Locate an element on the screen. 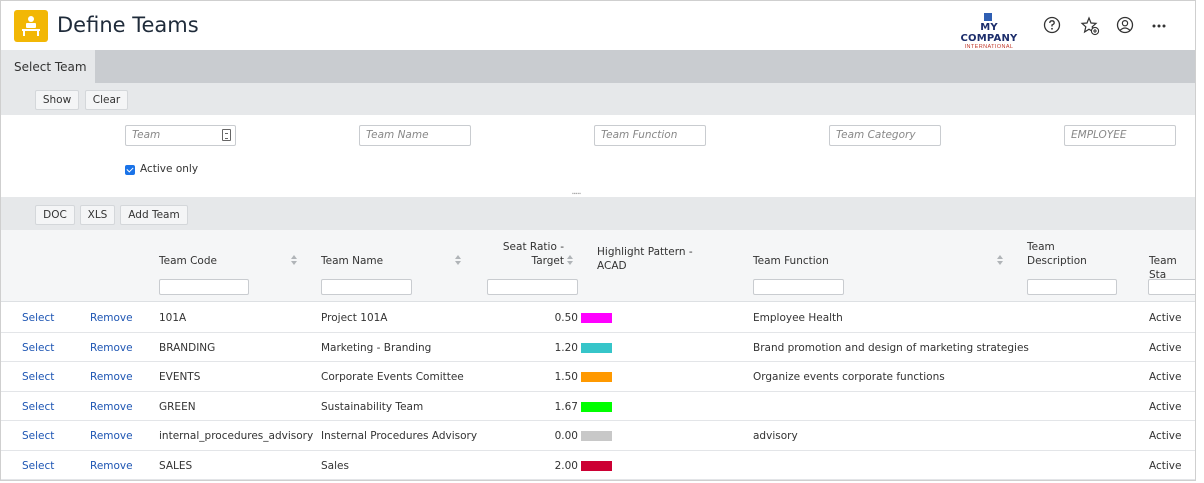 The height and width of the screenshot is (483, 1204). team-name-cell: Corporate Events Comittee is located at coordinates (392, 377).